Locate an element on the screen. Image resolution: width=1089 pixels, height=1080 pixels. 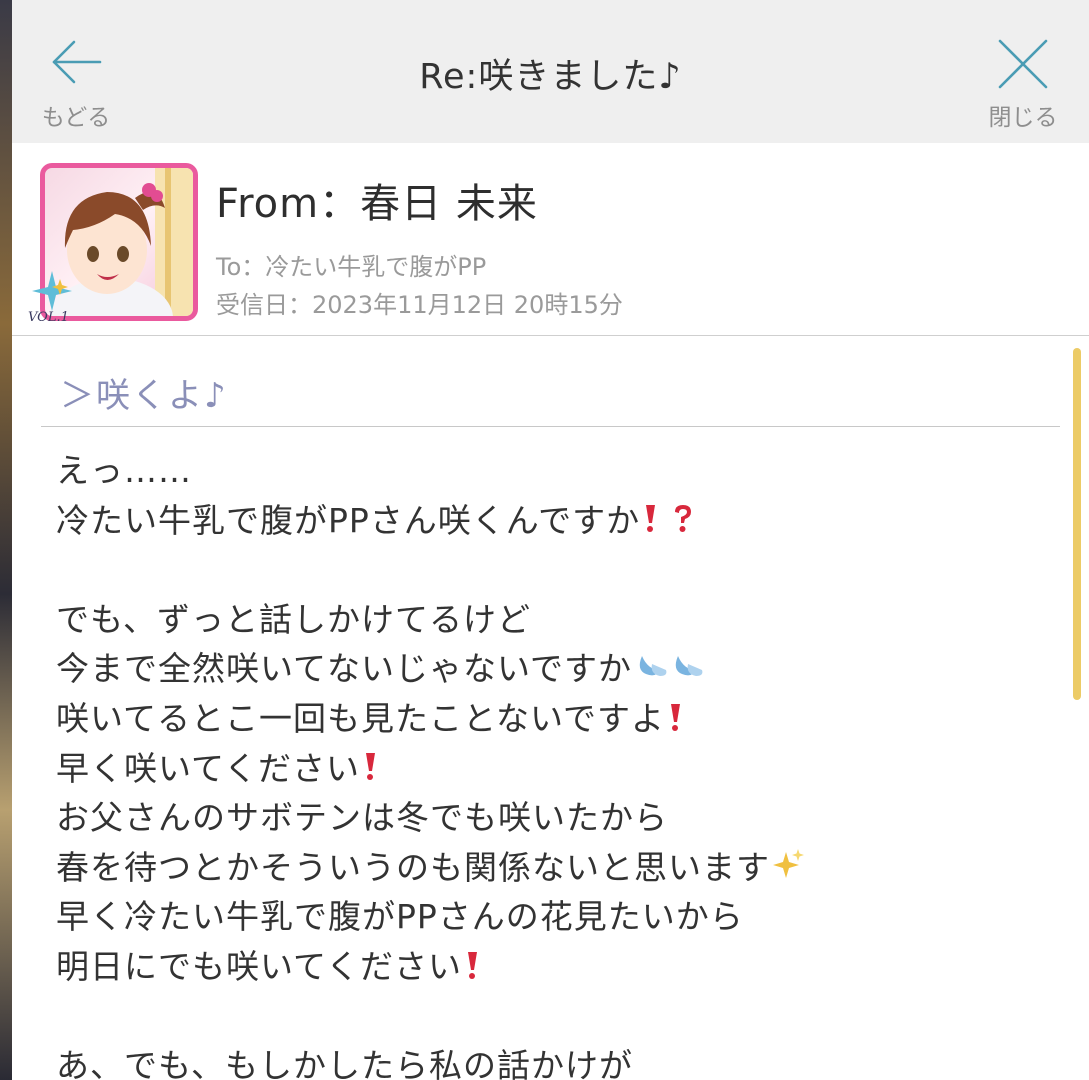
message-line: 今まで全然咲いてないじゃないですか is located at coordinates (551, 669).